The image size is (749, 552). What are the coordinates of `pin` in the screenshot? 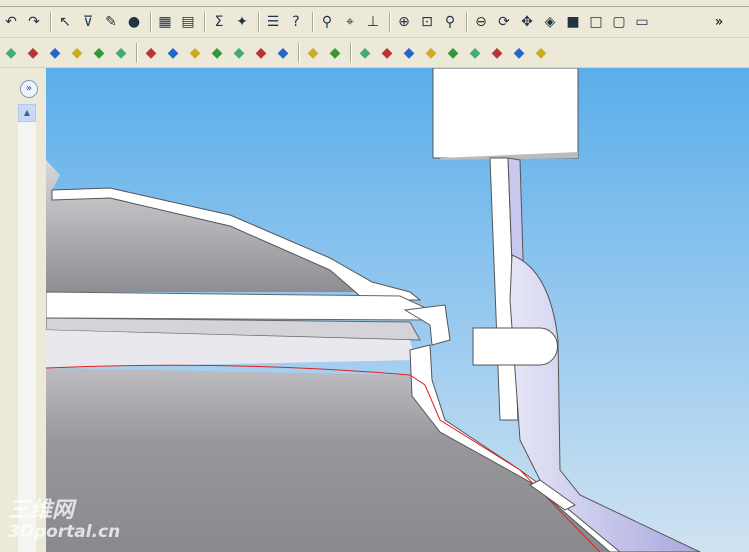 It's located at (515, 346).